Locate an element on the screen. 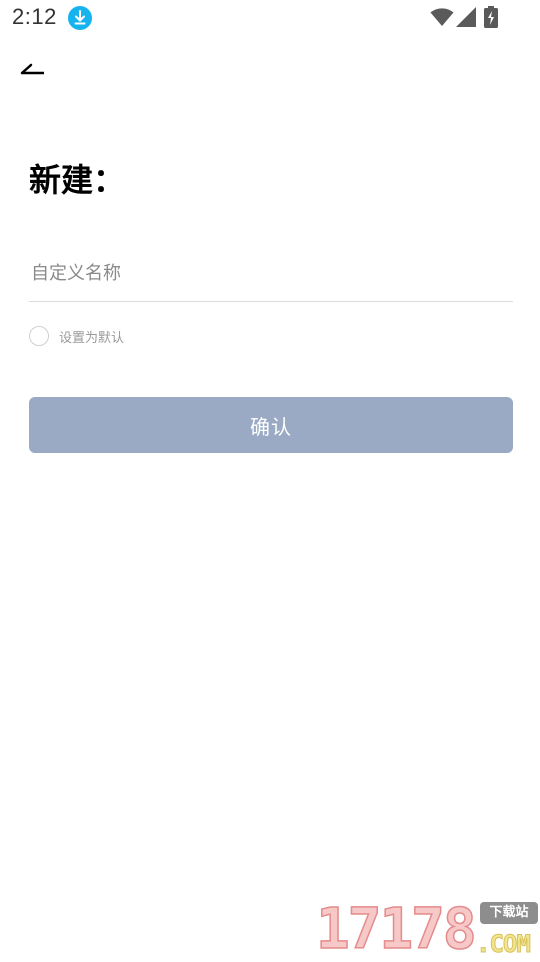 The height and width of the screenshot is (962, 540). download-icon is located at coordinates (80, 18).